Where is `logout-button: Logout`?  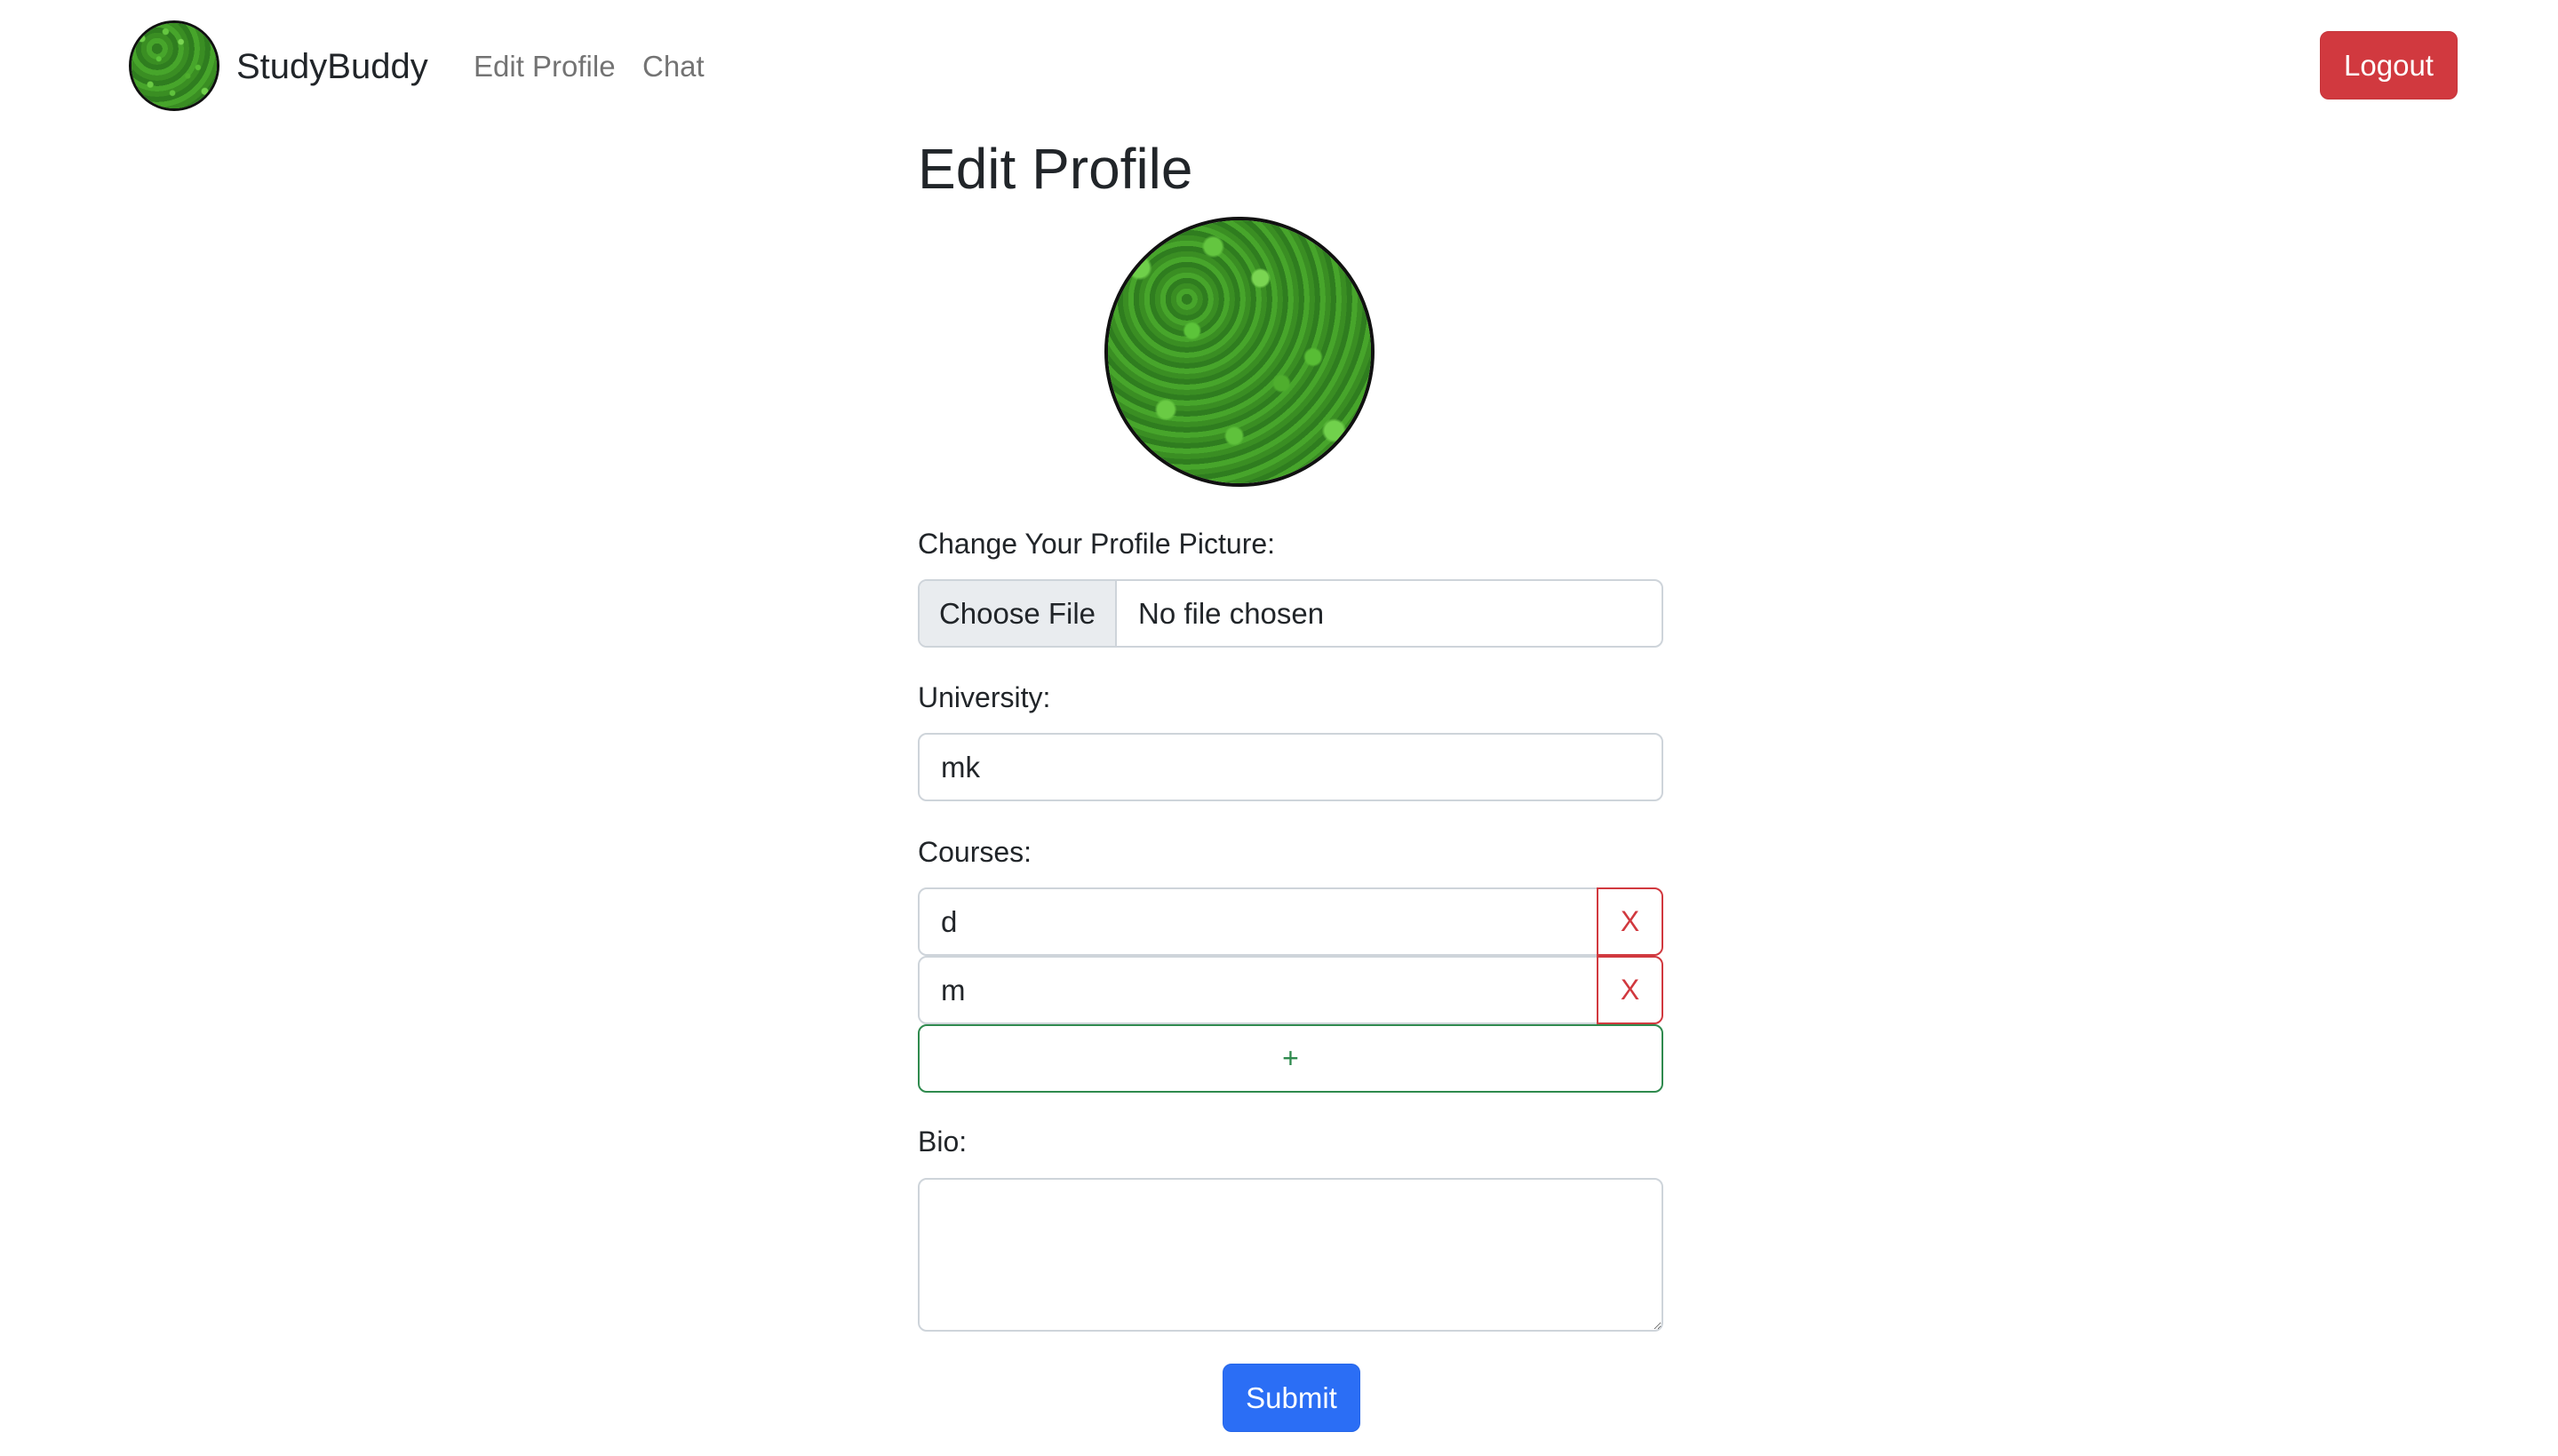 logout-button: Logout is located at coordinates (2389, 65).